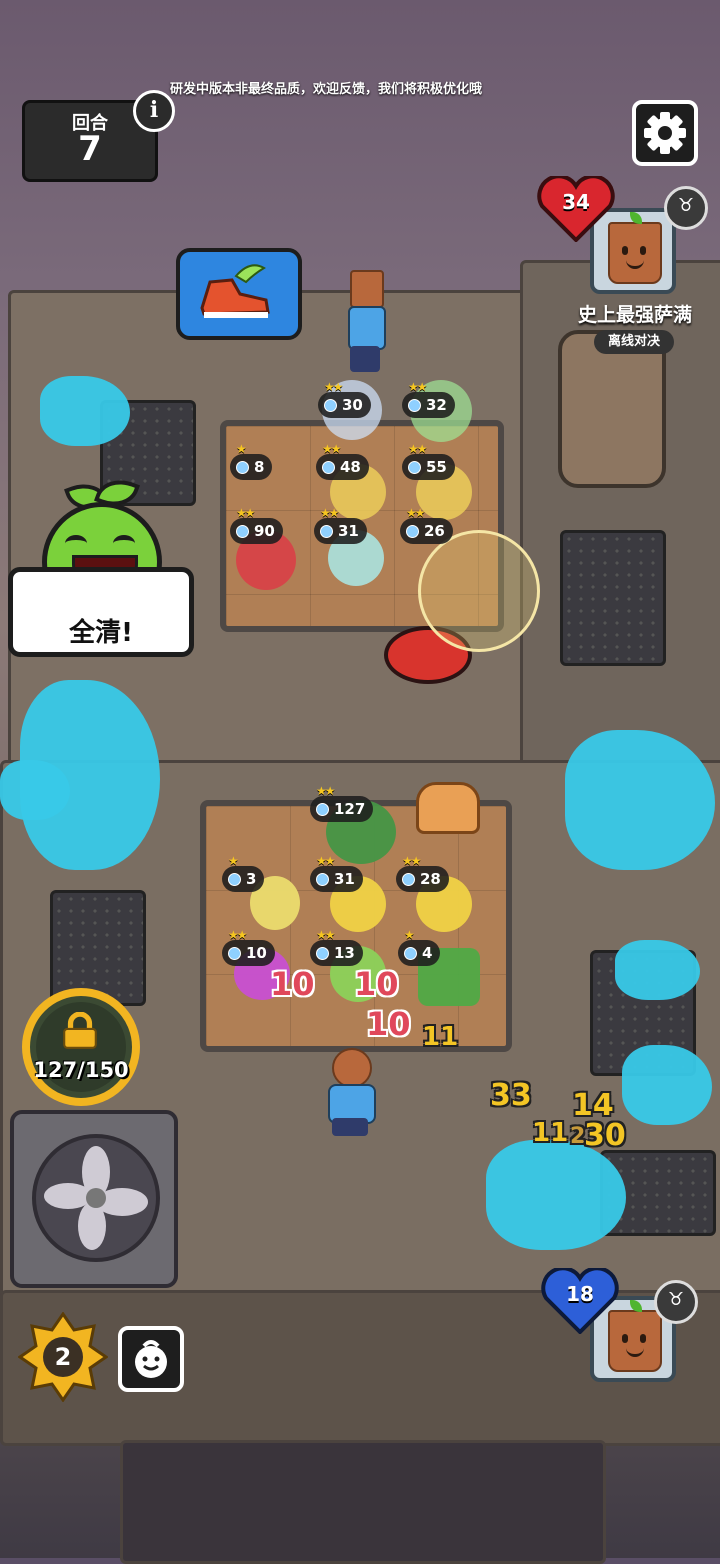 Image resolution: width=720 pixels, height=1564 pixels. What do you see at coordinates (428, 467) in the screenshot?
I see `unit-power: 55` at bounding box center [428, 467].